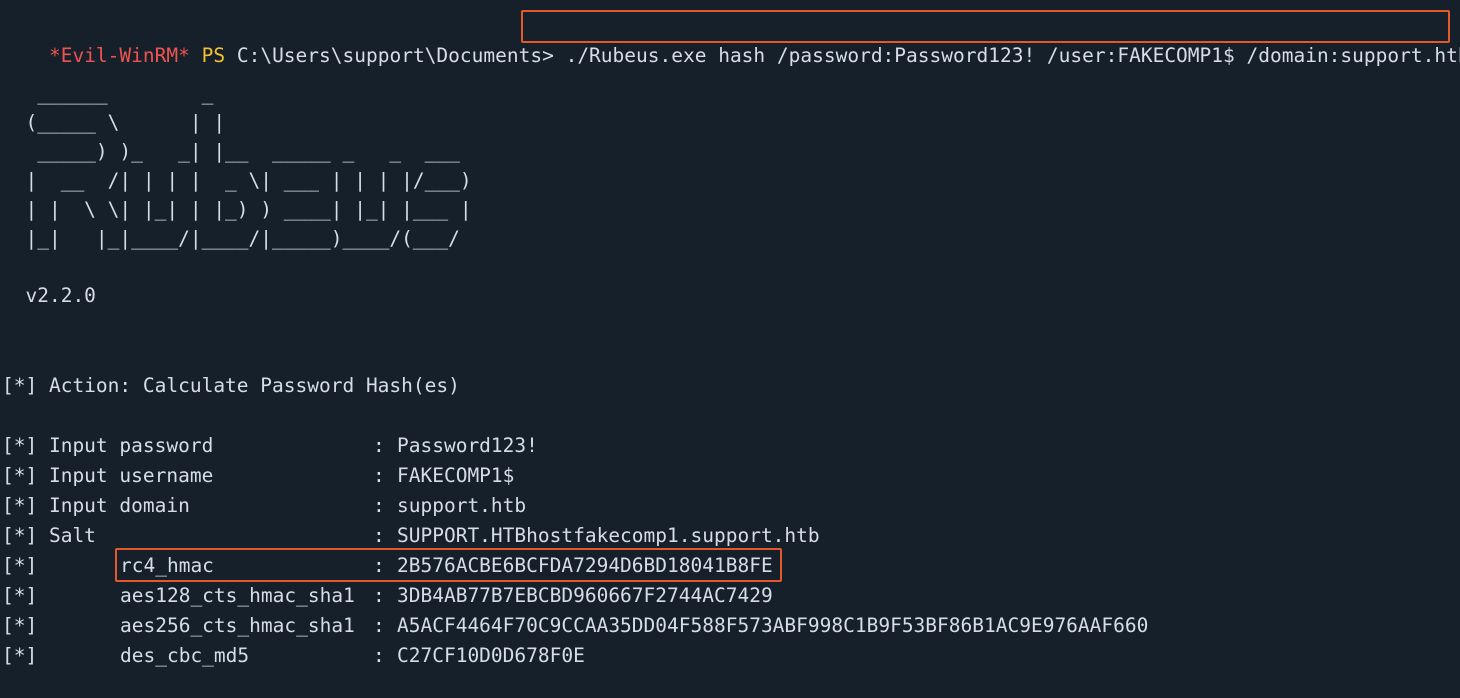  What do you see at coordinates (461, 506) in the screenshot?
I see `row-value: support.htb` at bounding box center [461, 506].